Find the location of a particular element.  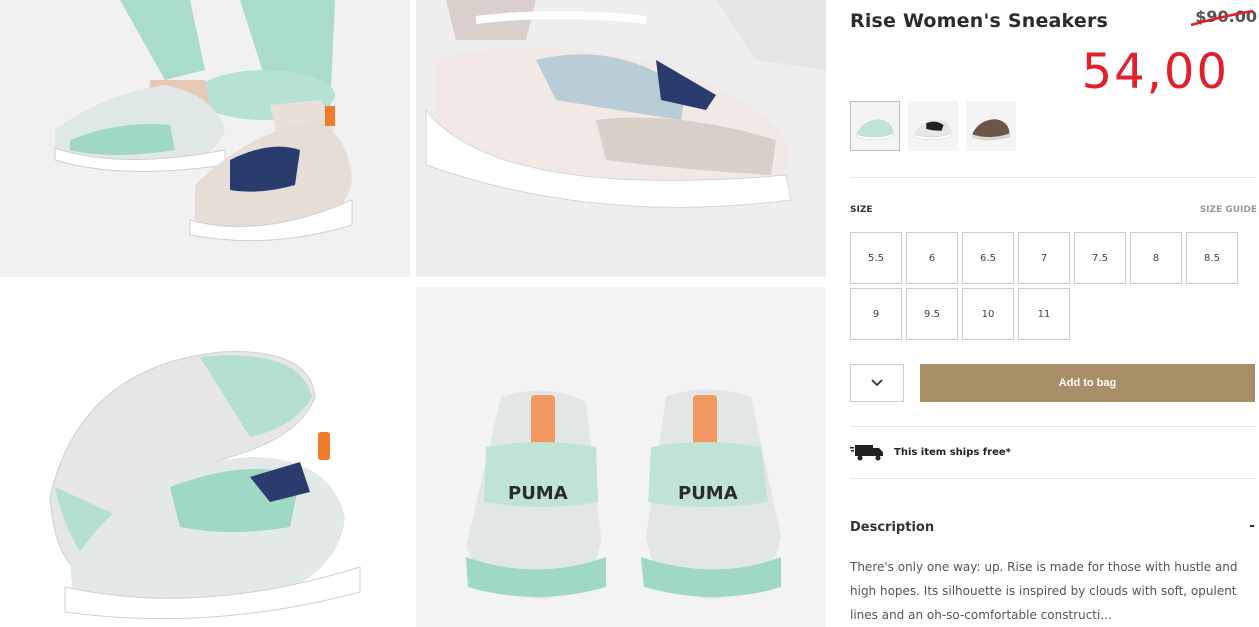

quantity-select is located at coordinates (877, 383).